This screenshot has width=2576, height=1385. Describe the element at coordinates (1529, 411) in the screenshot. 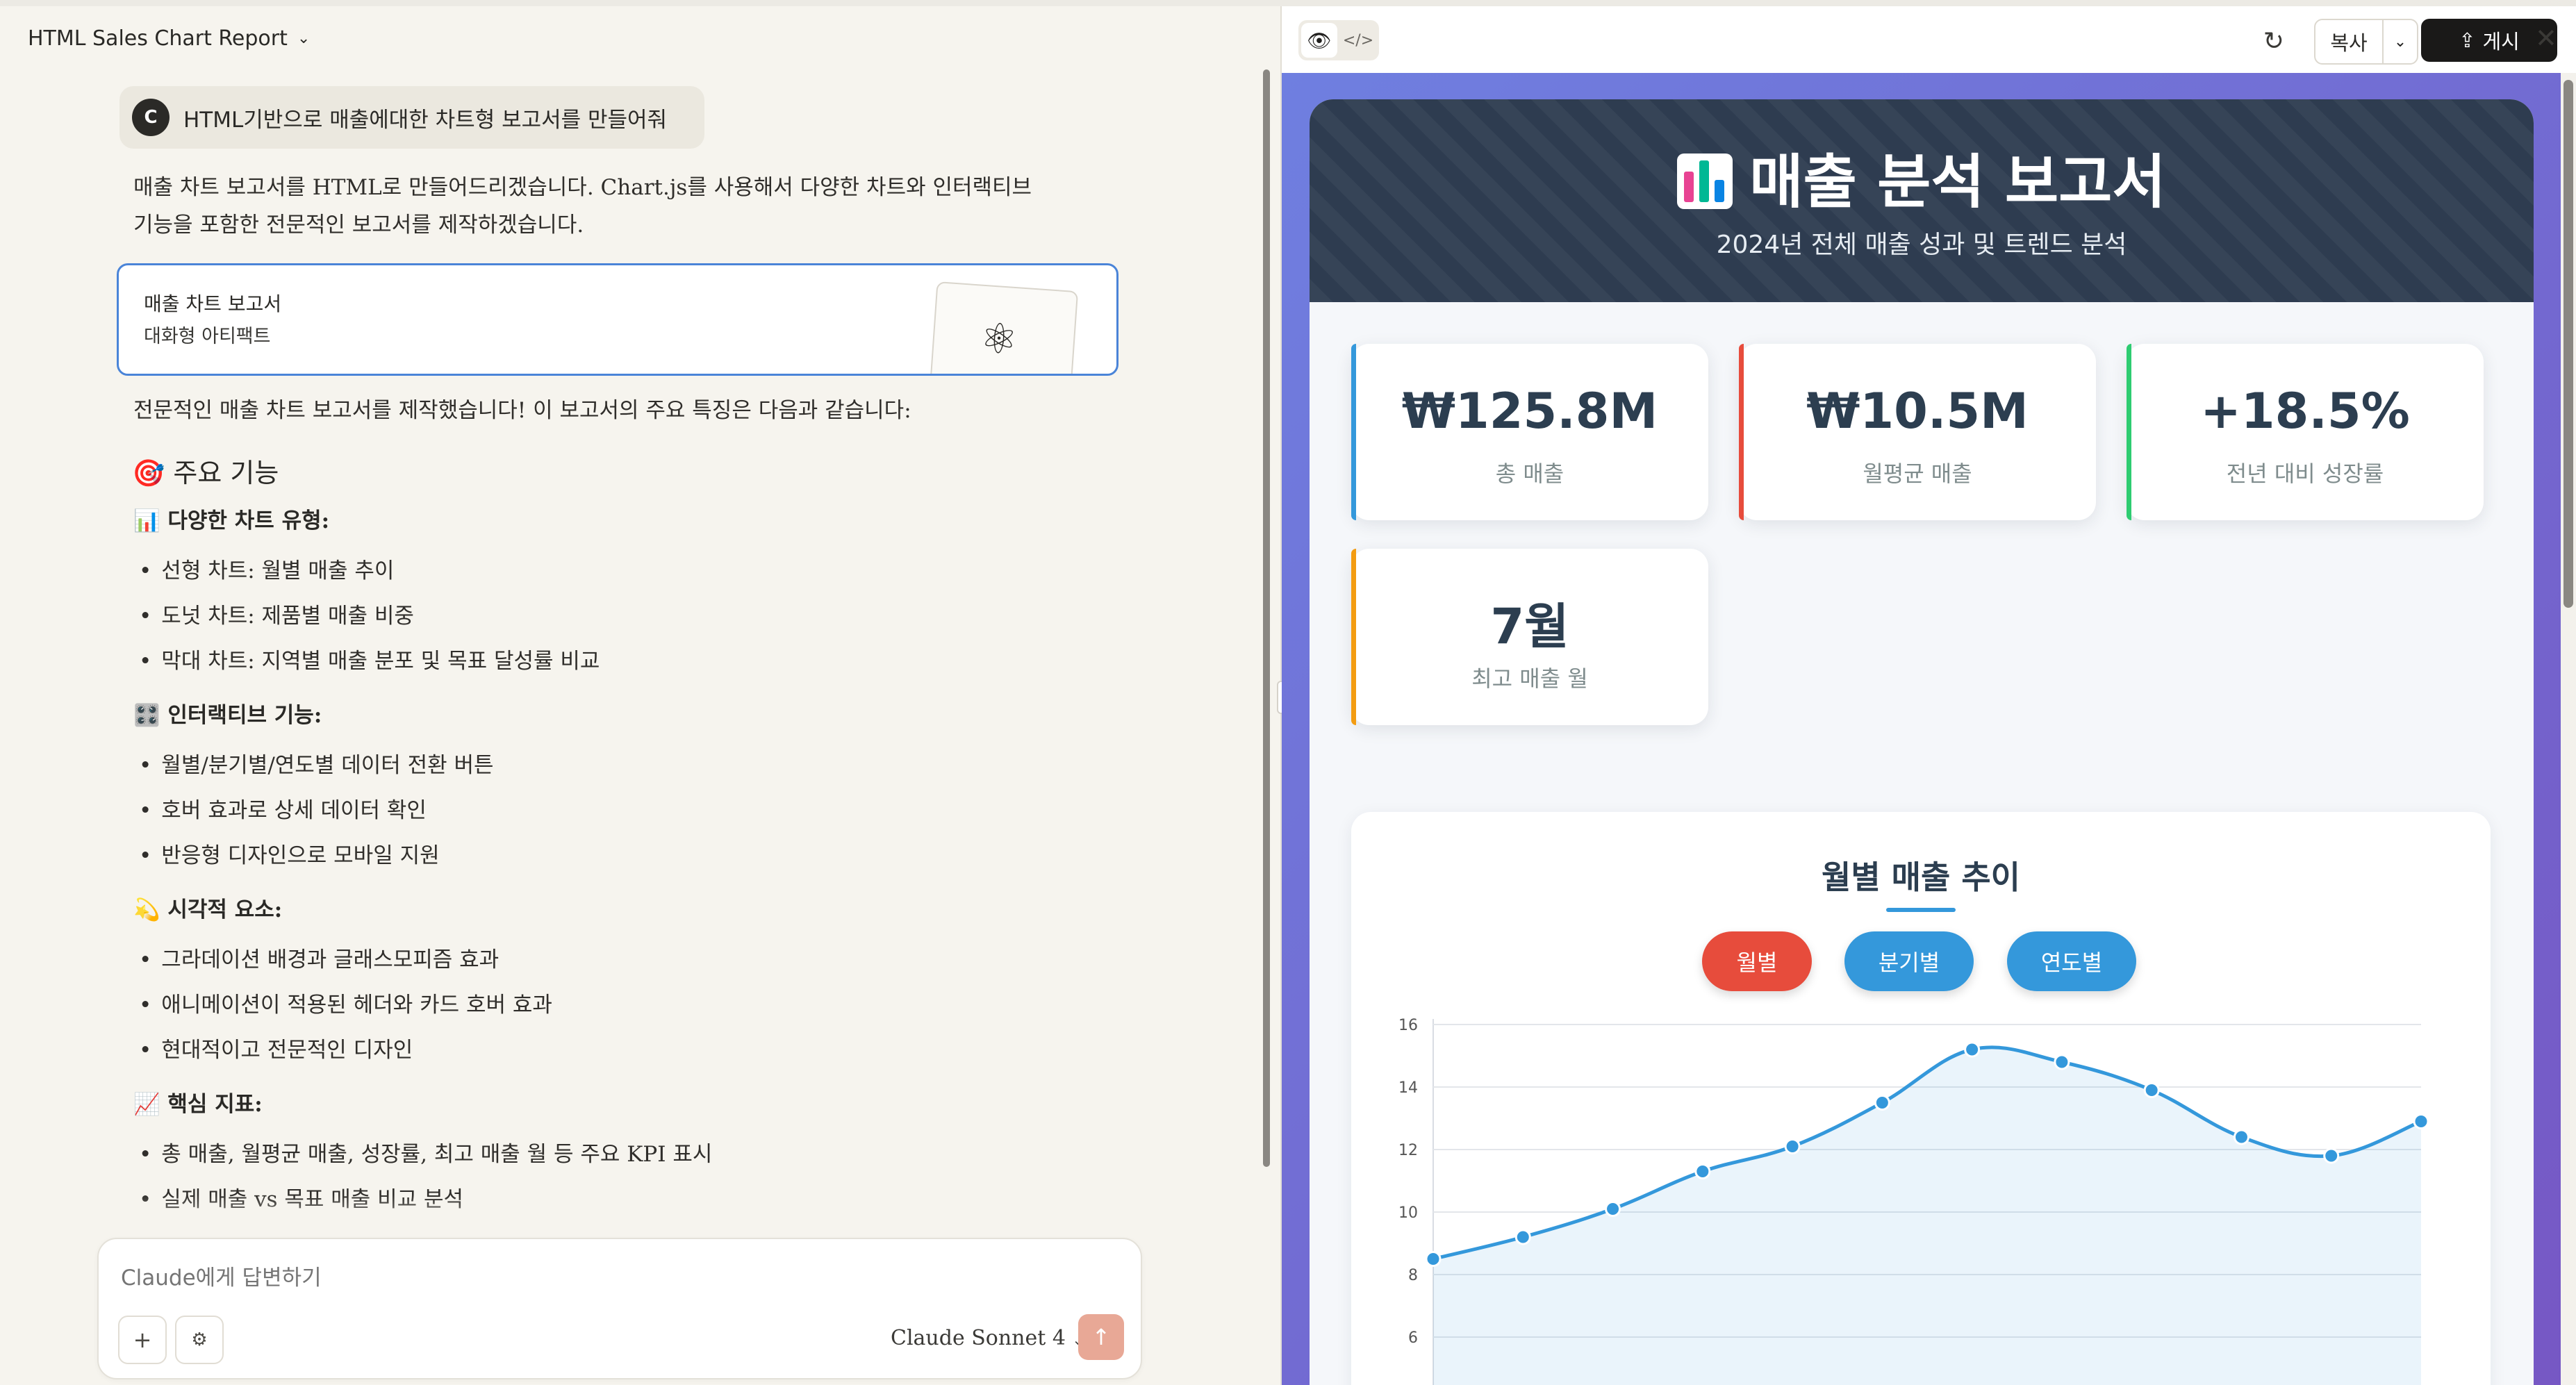

I see `kpi-value: ₩125.8M` at that location.